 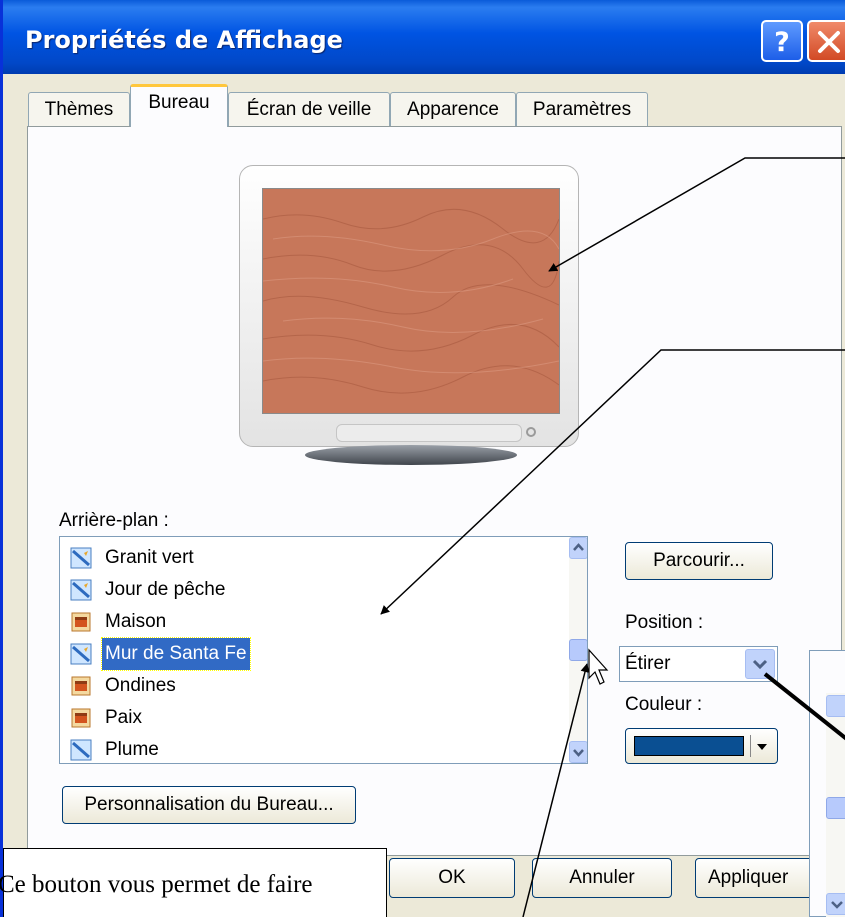 I want to click on list-item-label: Paix, so click(x=123, y=717).